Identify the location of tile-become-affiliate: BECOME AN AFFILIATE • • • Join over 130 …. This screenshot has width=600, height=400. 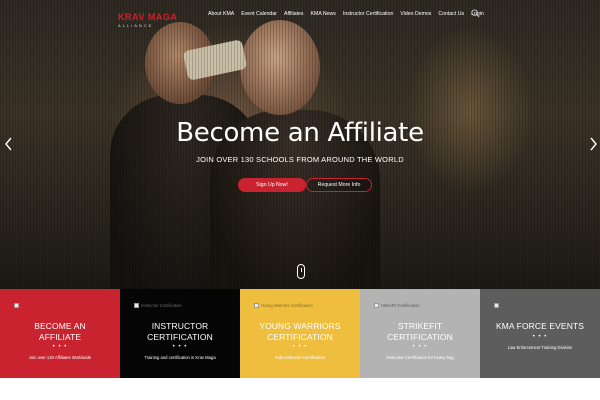
(60, 333).